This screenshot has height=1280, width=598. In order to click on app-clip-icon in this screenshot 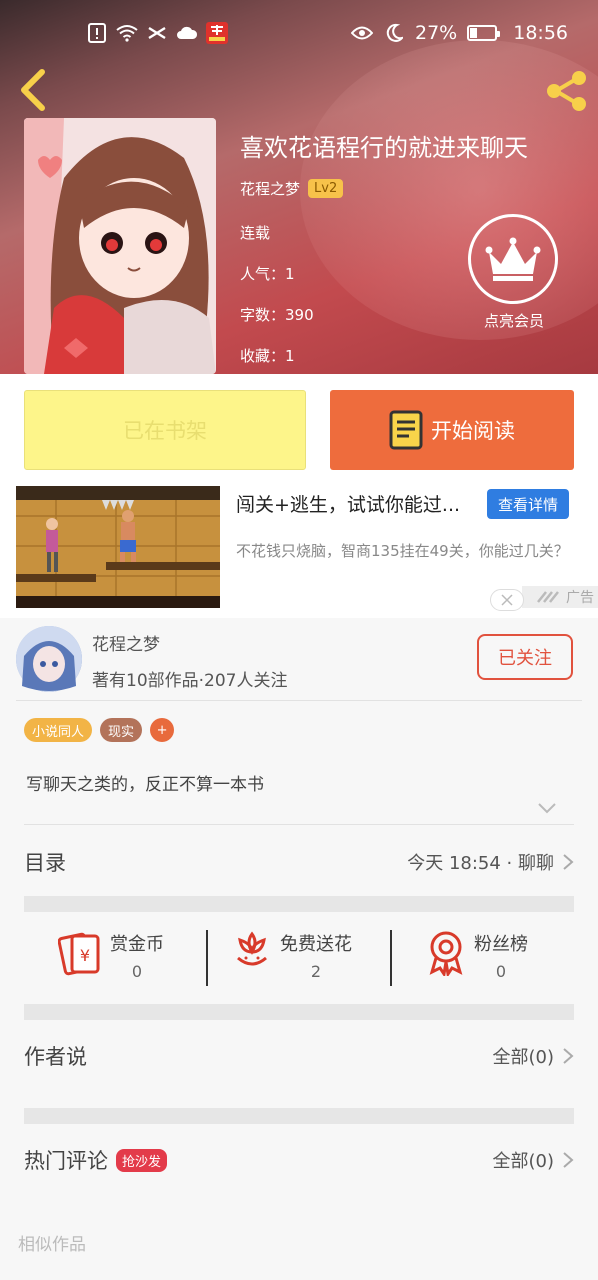, I will do `click(157, 33)`.